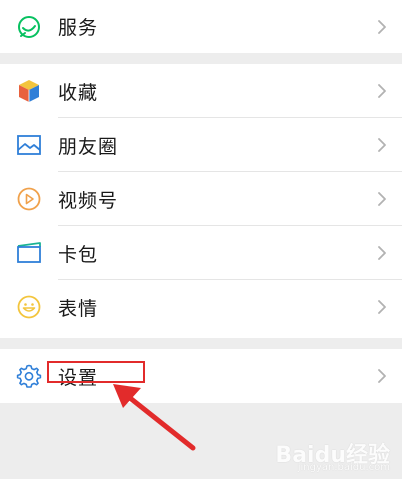 This screenshot has width=402, height=479. I want to click on menu-group-services: 服务, so click(201, 26).